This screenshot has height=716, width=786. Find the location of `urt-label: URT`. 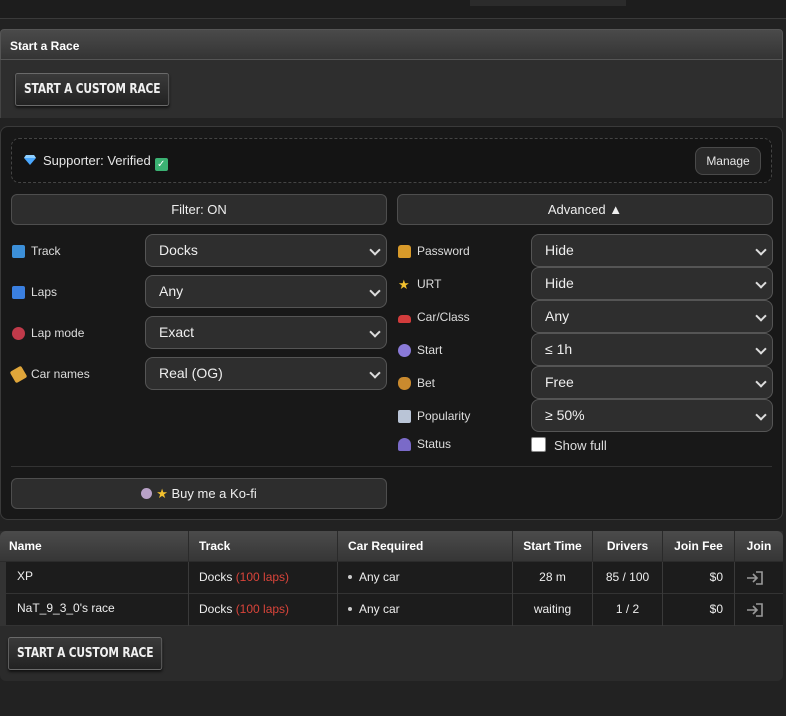

urt-label: URT is located at coordinates (429, 284).